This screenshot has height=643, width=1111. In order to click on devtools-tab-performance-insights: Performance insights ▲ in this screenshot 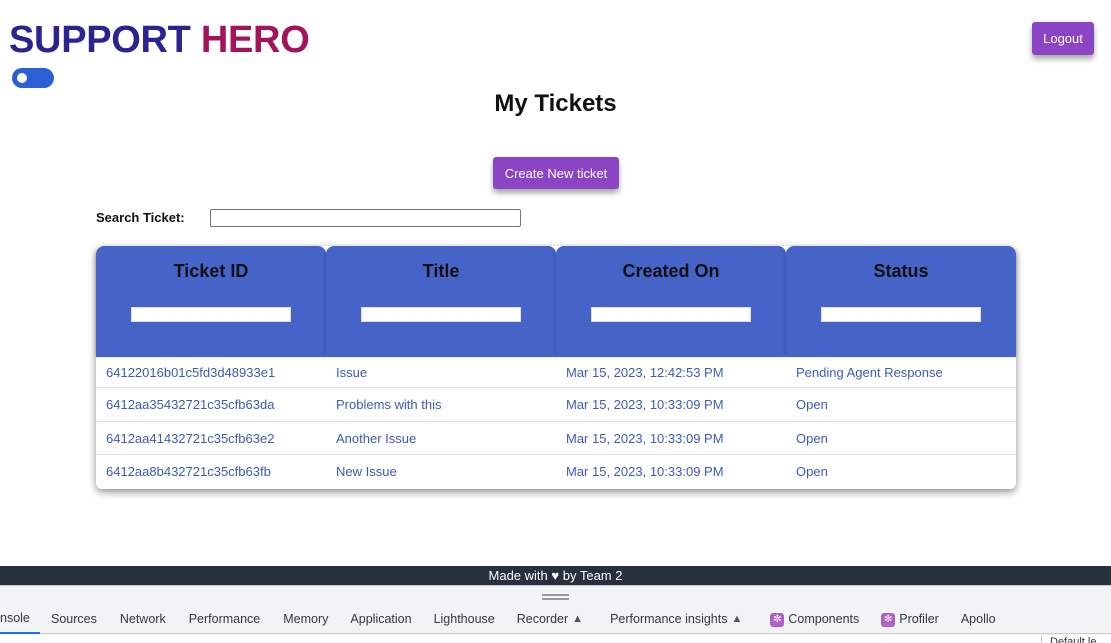, I will do `click(676, 620)`.